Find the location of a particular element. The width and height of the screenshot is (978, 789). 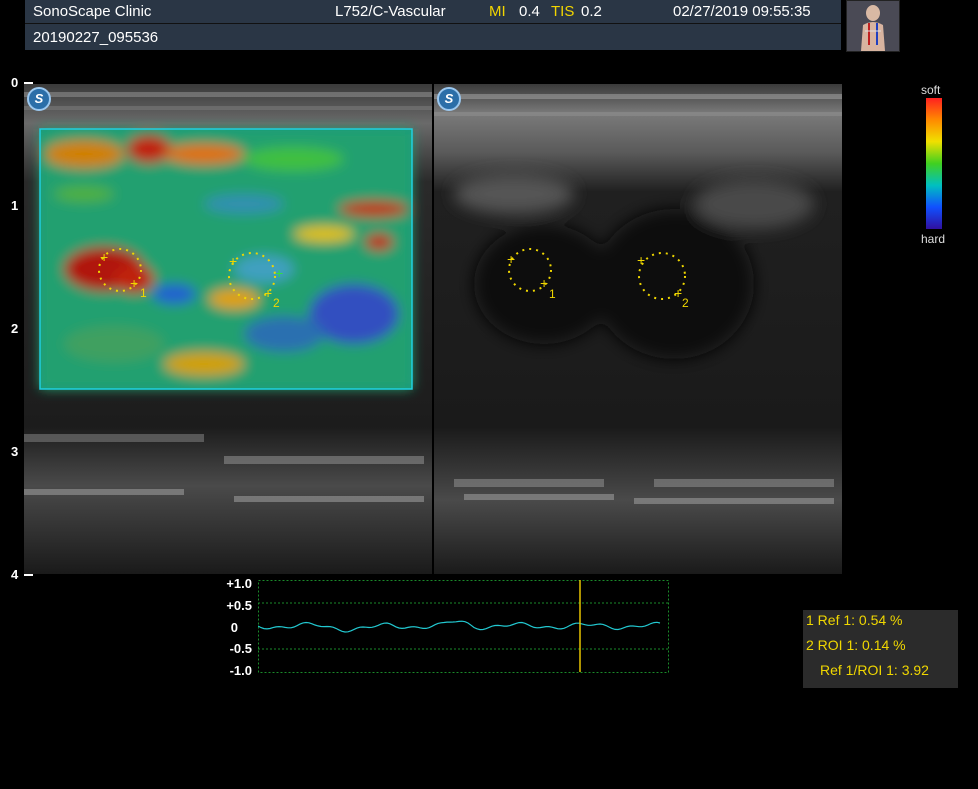

clinic-name: SonoScape Clinic is located at coordinates (92, 11).